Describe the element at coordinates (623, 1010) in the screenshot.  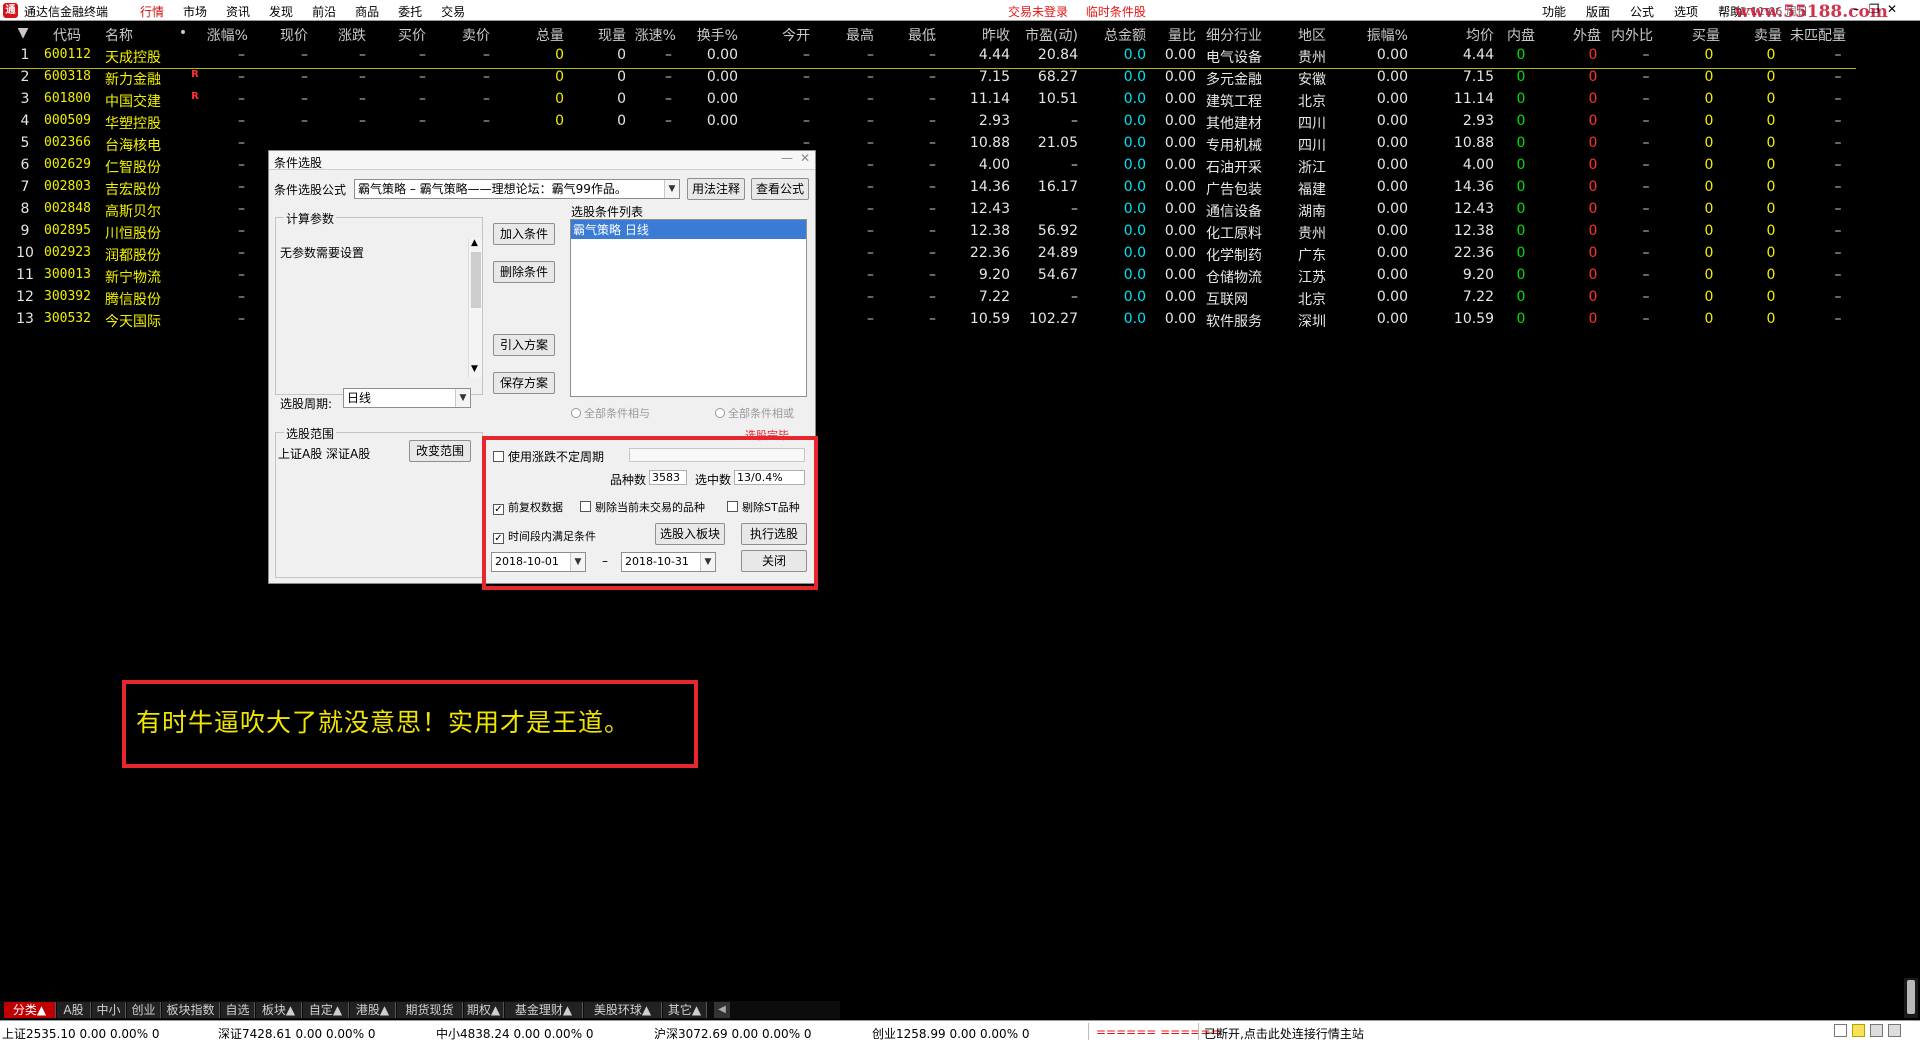
I see `tab-12: 美股环球▲` at that location.